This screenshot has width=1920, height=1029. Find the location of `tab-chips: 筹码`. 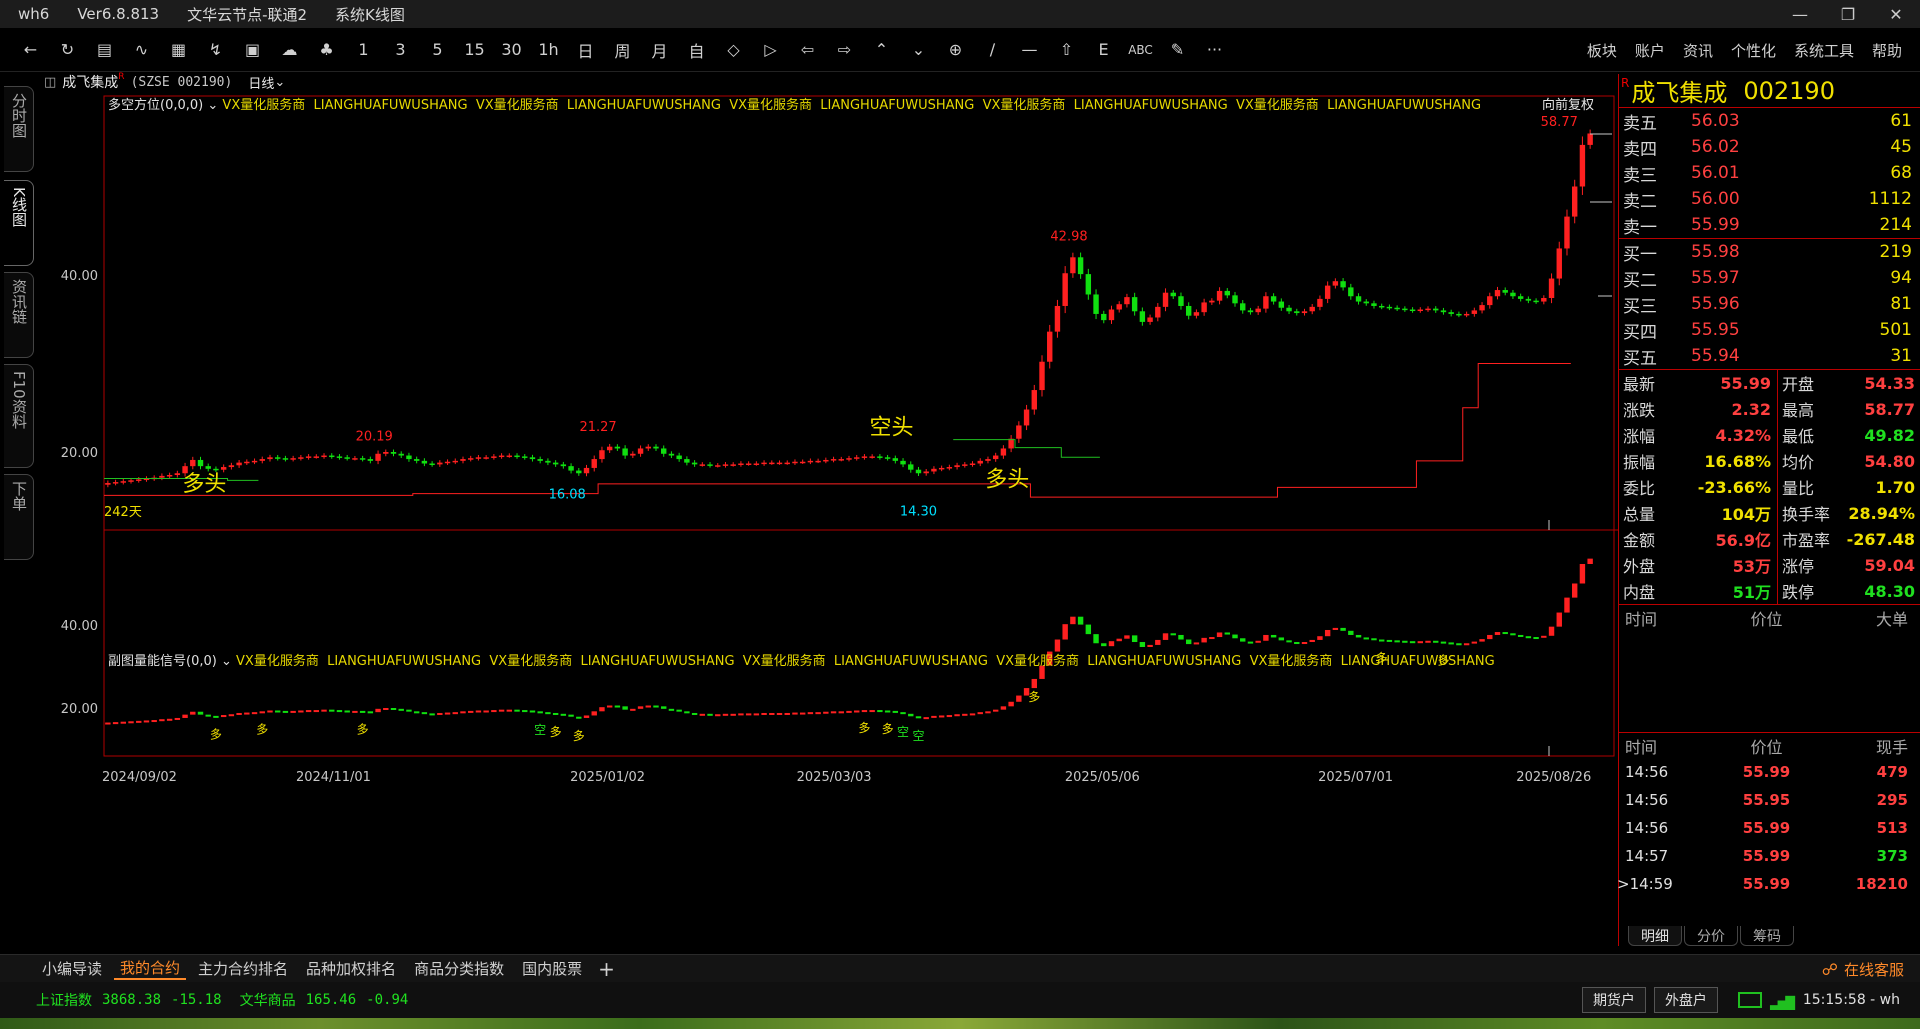

tab-chips: 筹码 is located at coordinates (1767, 936).